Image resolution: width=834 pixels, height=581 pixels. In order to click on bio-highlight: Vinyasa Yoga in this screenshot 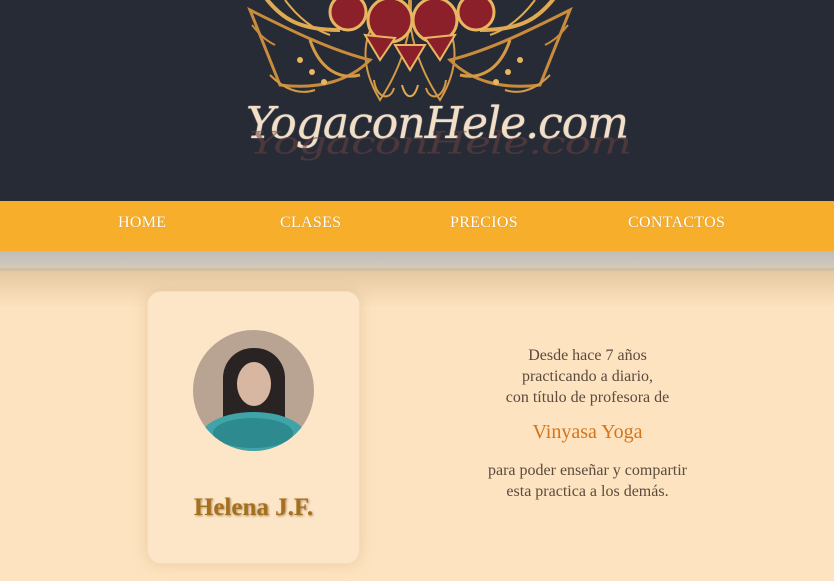, I will do `click(587, 432)`.